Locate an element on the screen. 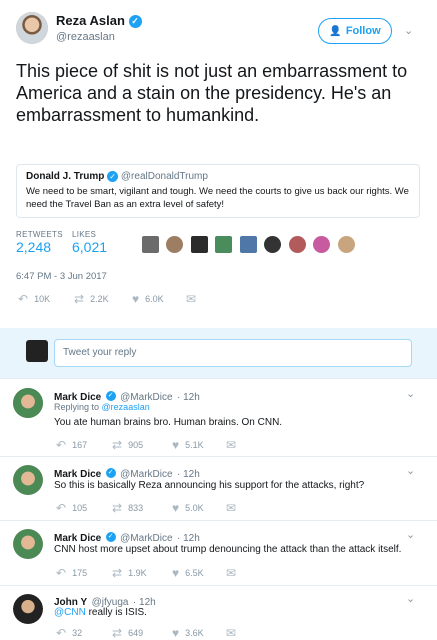 Image resolution: width=437 pixels, height=640 pixels. reply-count: 167 is located at coordinates (80, 445).